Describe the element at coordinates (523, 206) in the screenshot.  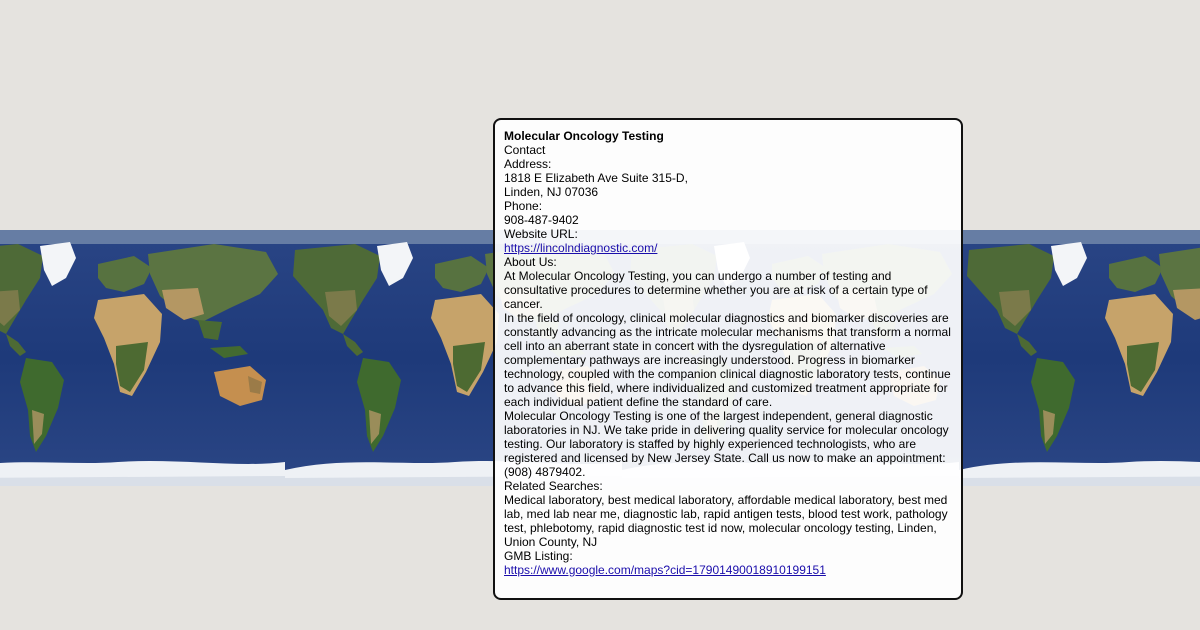
I see `phone-label: Phone:` at that location.